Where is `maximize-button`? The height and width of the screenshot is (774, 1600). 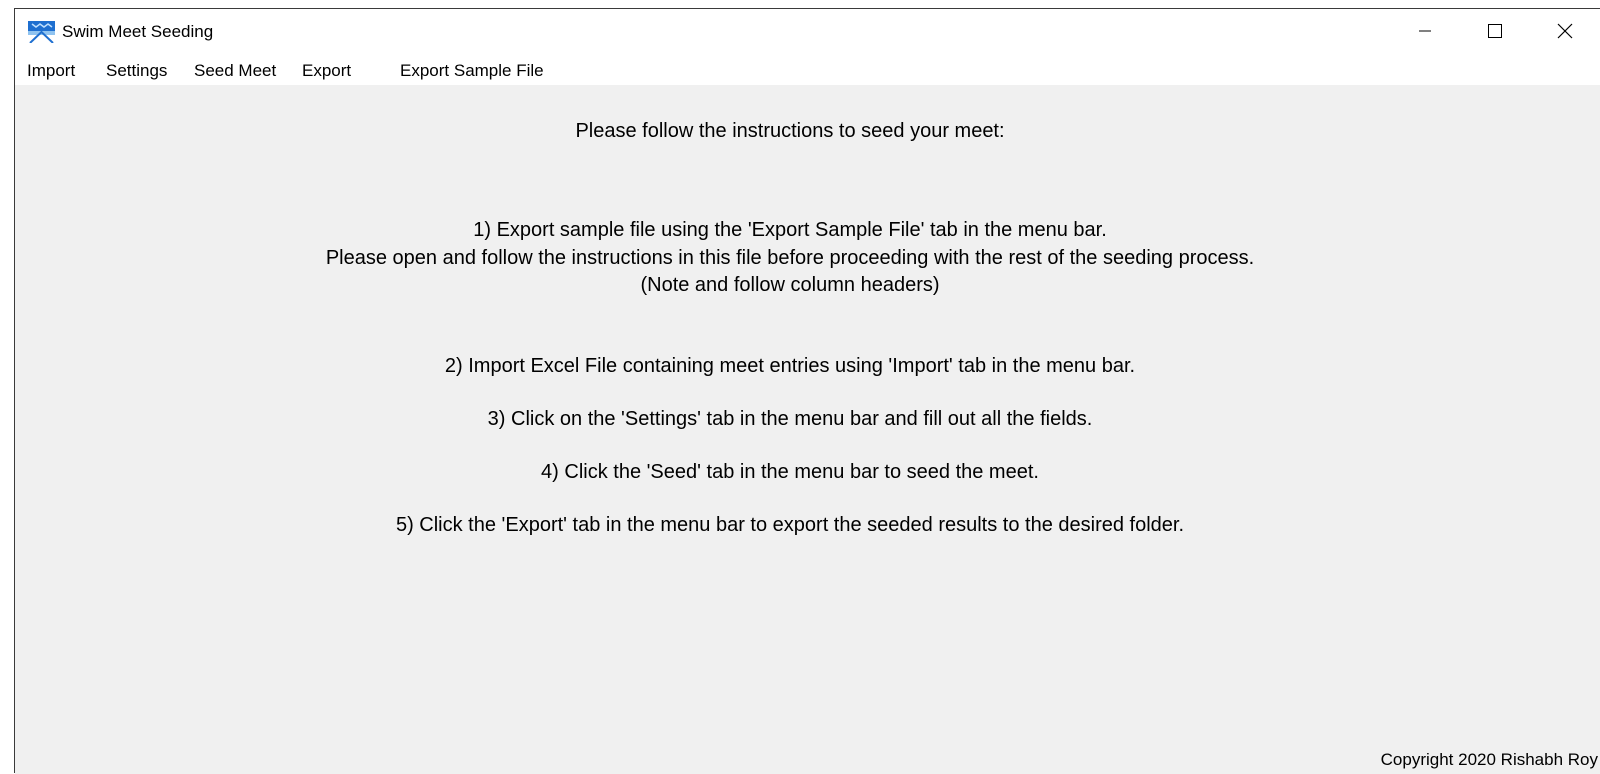 maximize-button is located at coordinates (1495, 31).